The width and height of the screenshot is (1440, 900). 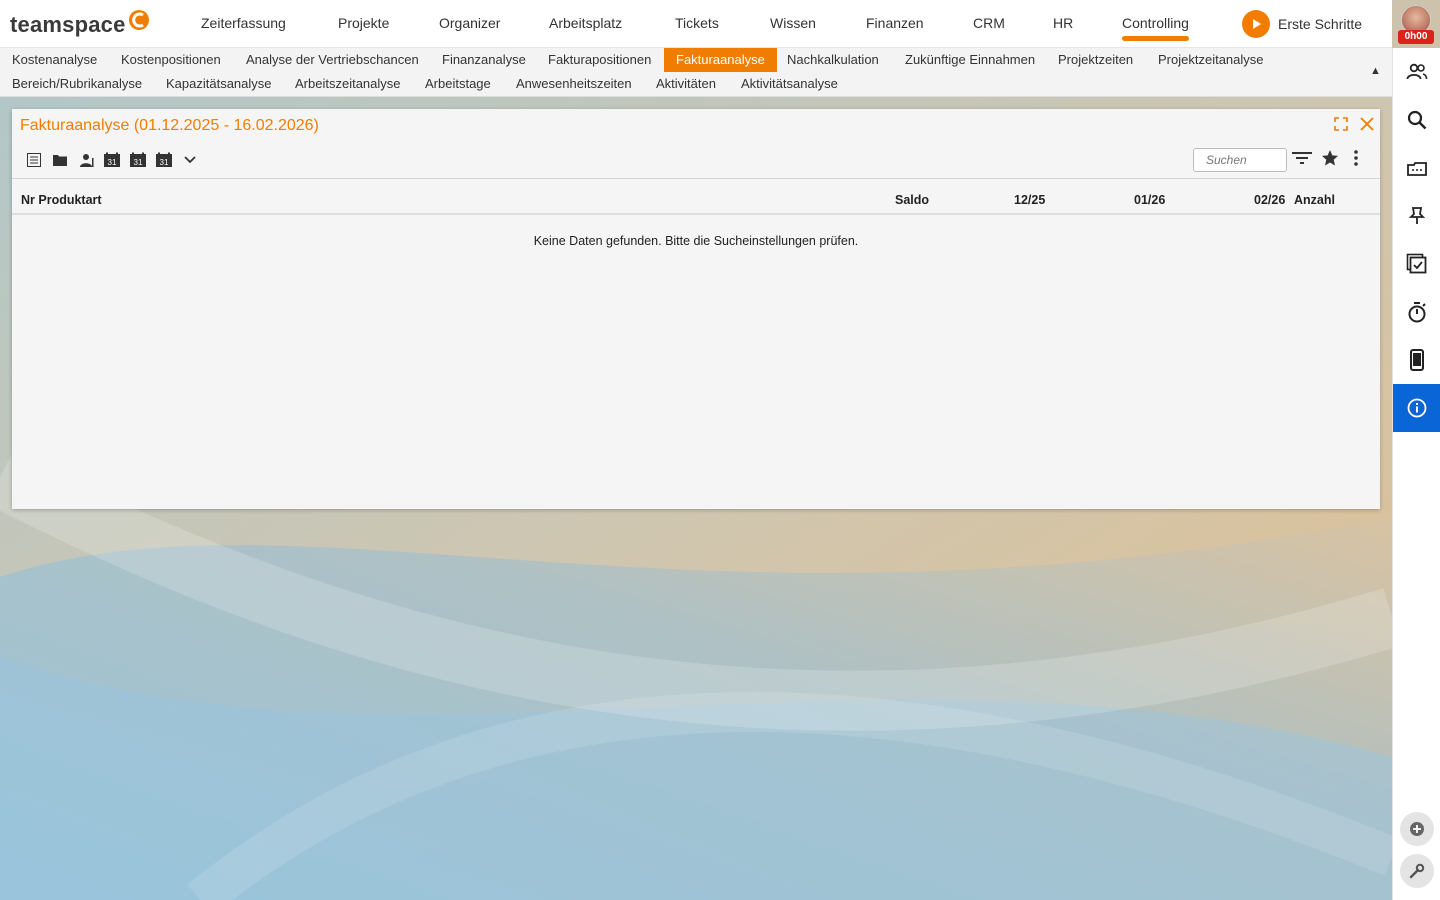 I want to click on nav-tickets: Tickets, so click(x=697, y=23).